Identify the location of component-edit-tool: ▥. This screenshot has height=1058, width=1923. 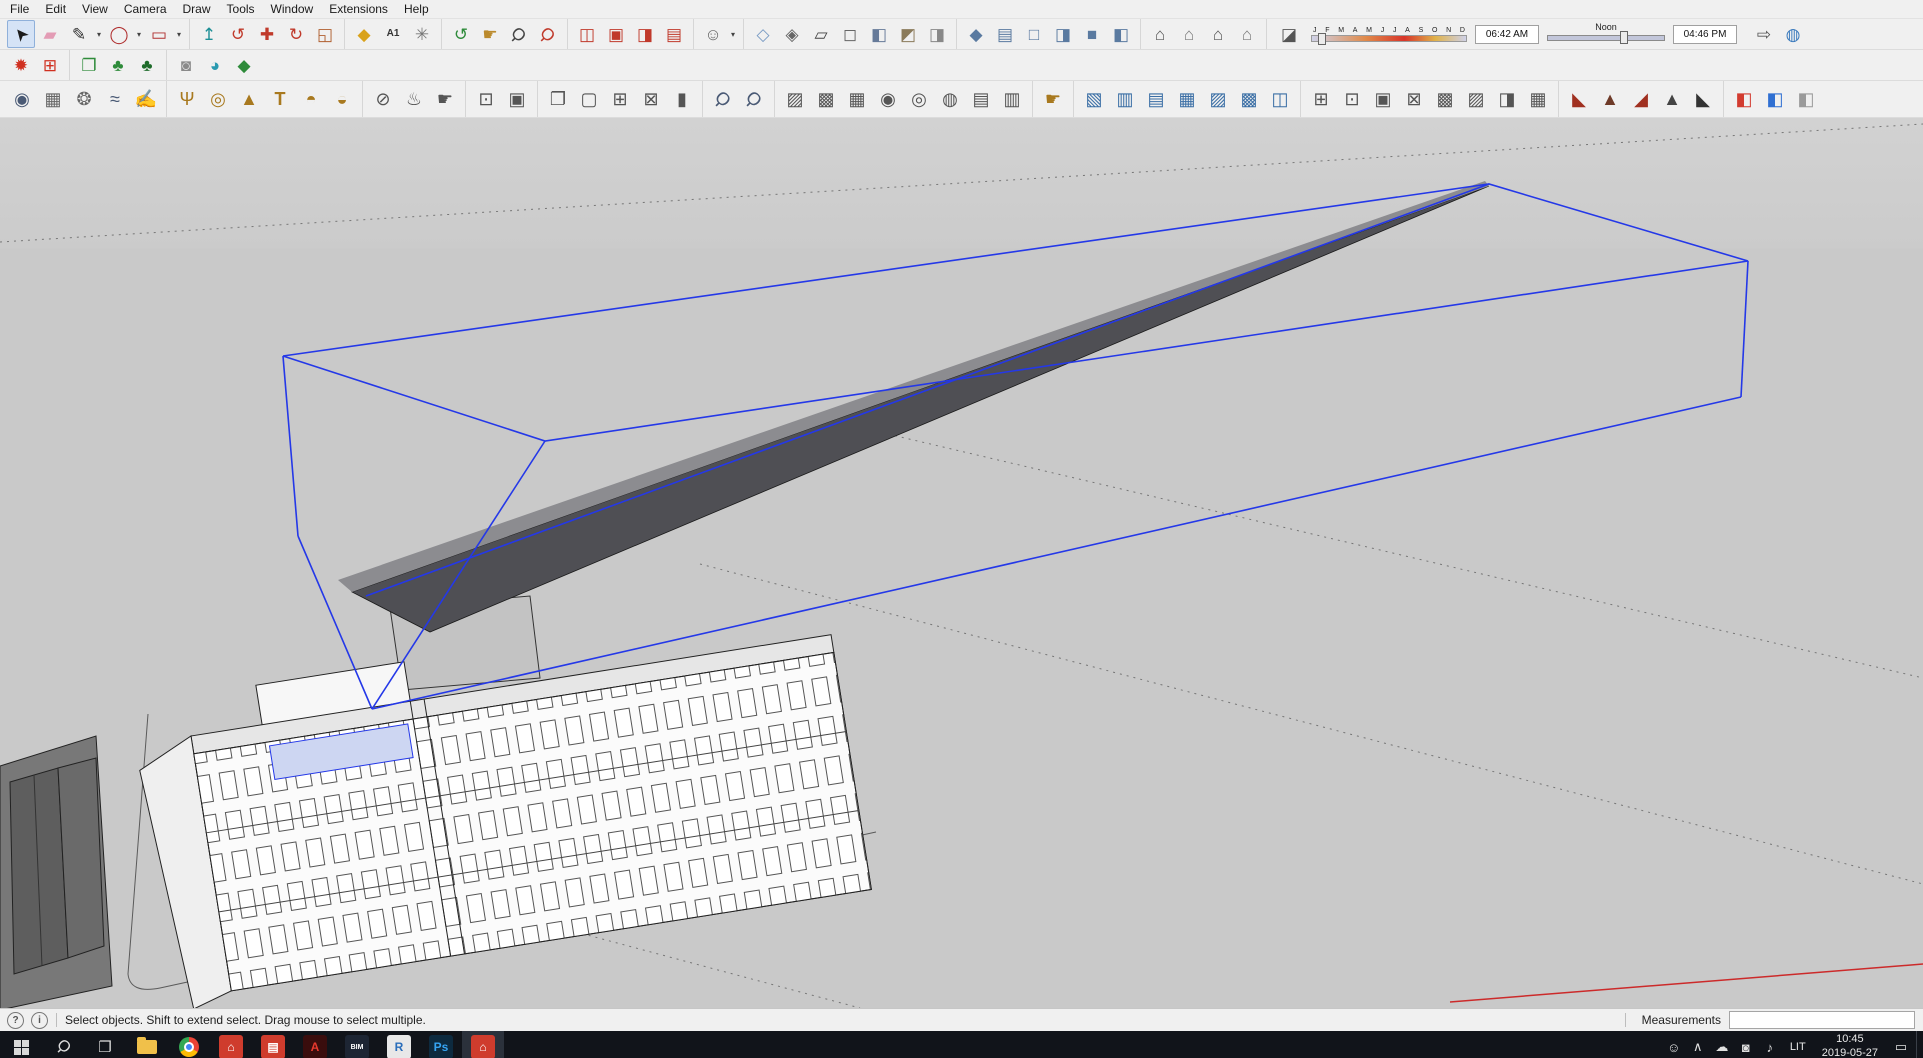
(1125, 99).